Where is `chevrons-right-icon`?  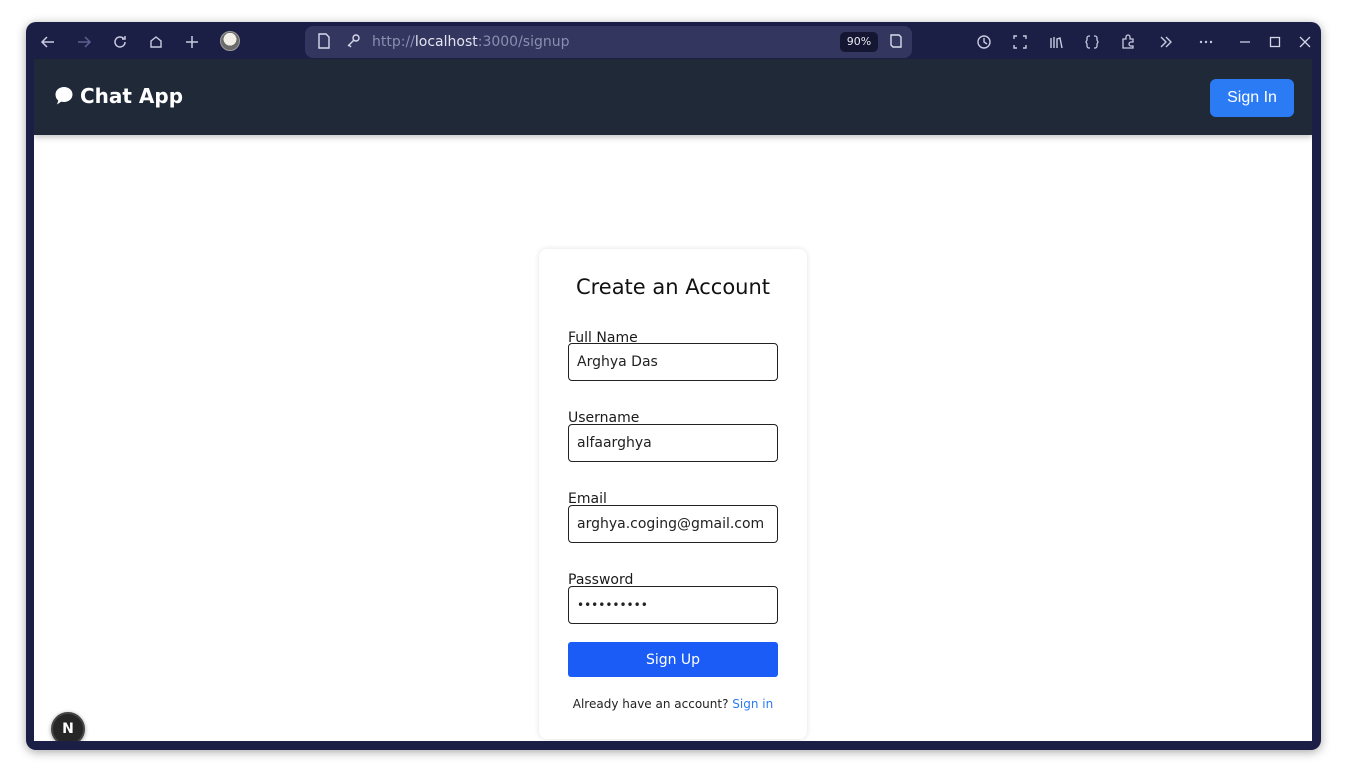 chevrons-right-icon is located at coordinates (1166, 42).